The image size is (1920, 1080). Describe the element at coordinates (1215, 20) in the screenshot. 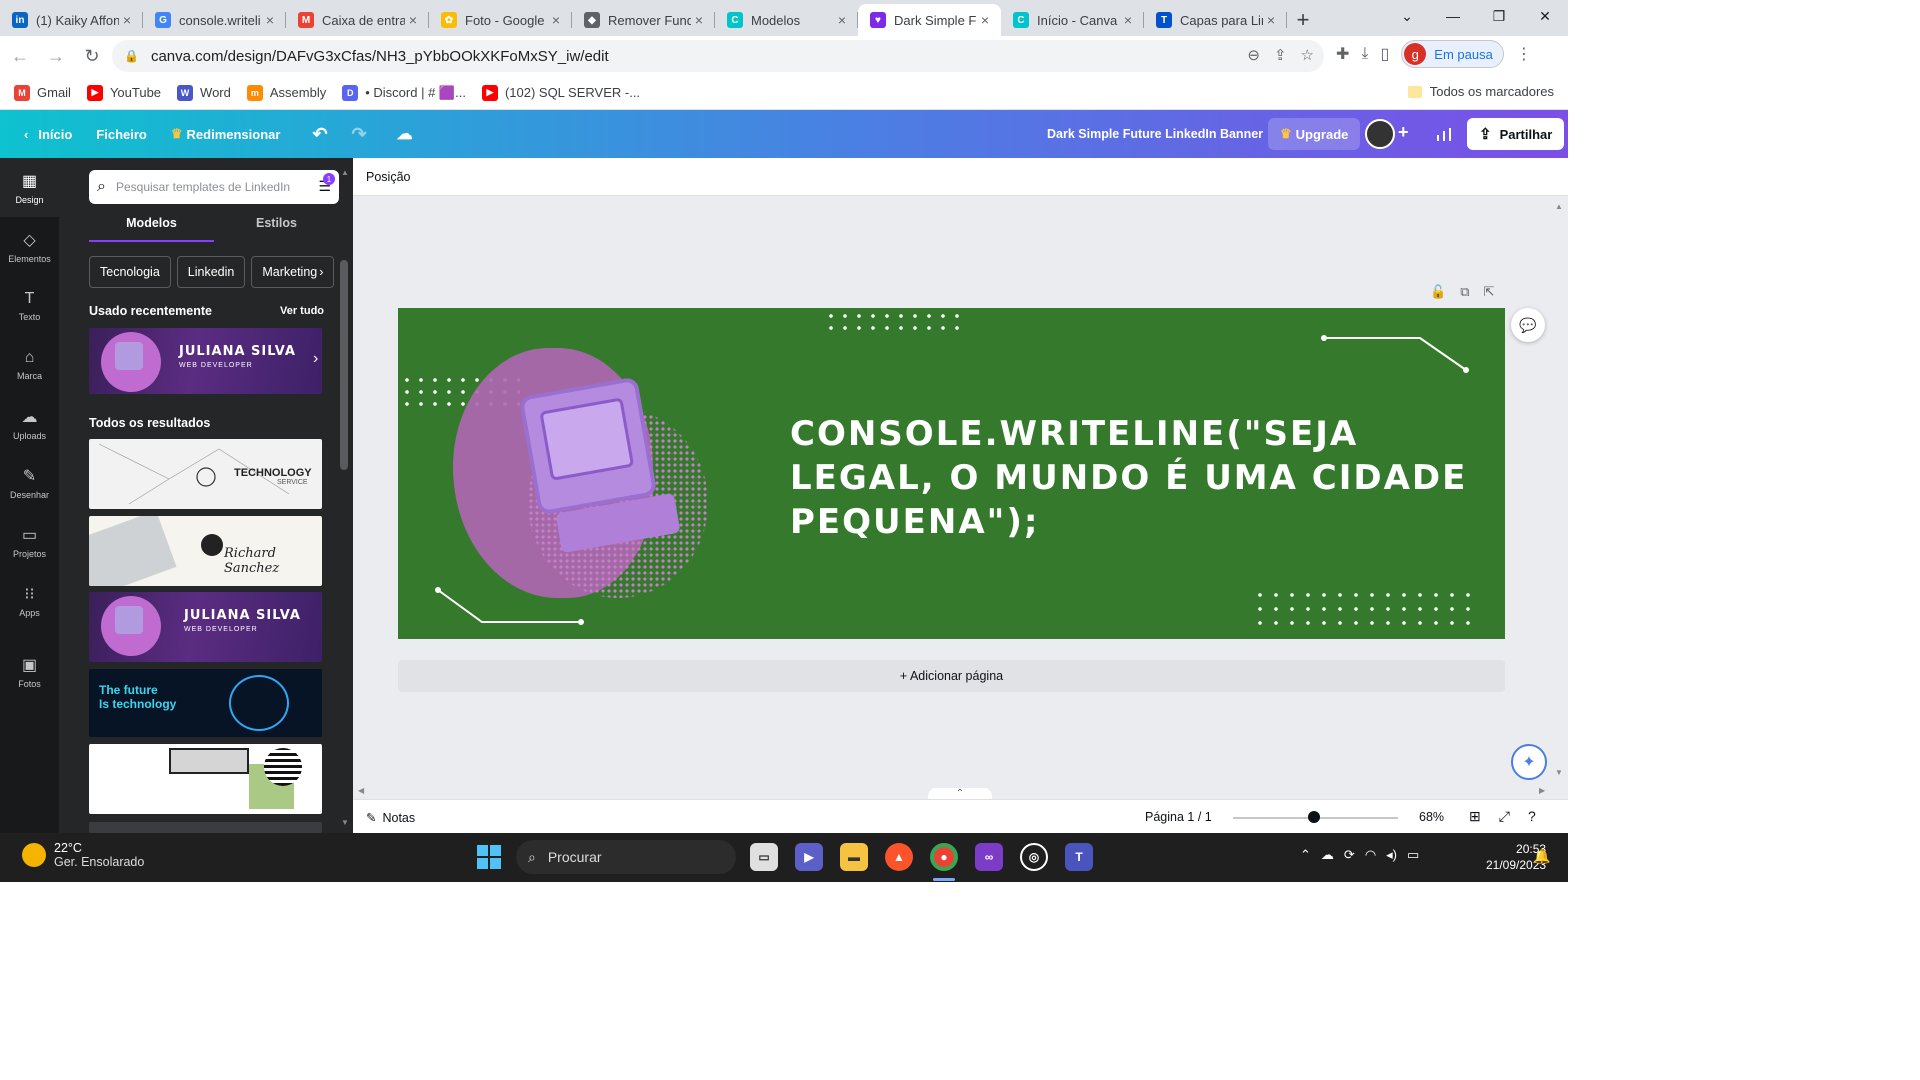

I see `browser-tab: T Capas para Lir ×` at that location.